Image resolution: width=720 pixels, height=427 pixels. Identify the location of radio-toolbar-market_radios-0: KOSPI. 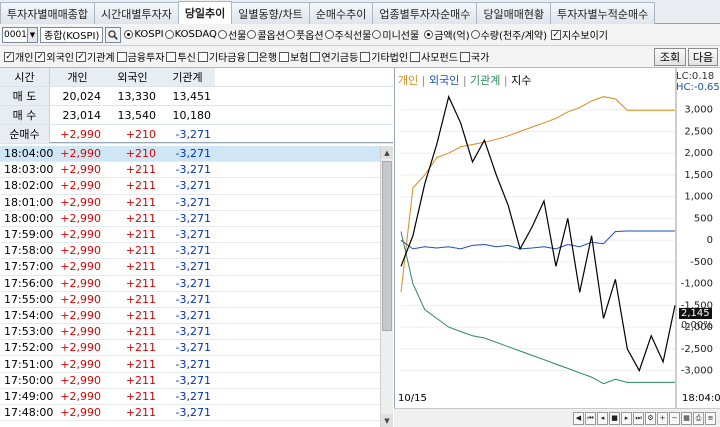
(144, 34).